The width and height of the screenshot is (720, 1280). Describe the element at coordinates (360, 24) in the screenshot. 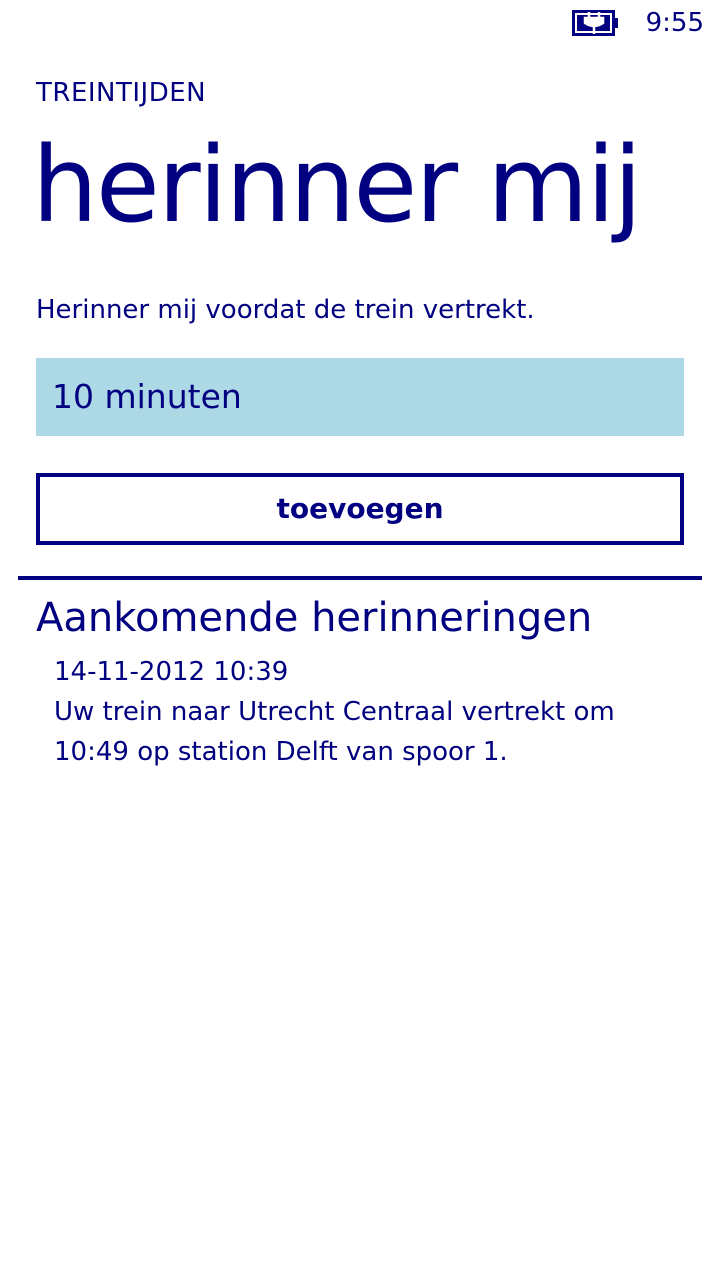

I see `status-bar: 9:55` at that location.